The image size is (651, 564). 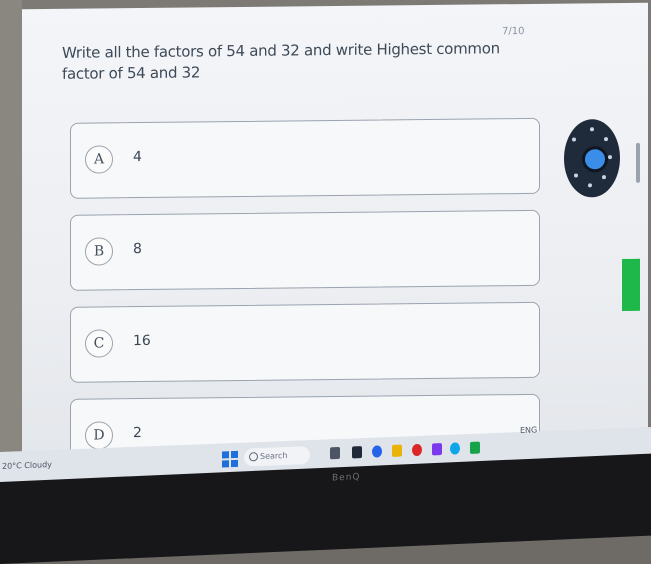 What do you see at coordinates (11, 235) in the screenshot?
I see `room-wall-edge` at bounding box center [11, 235].